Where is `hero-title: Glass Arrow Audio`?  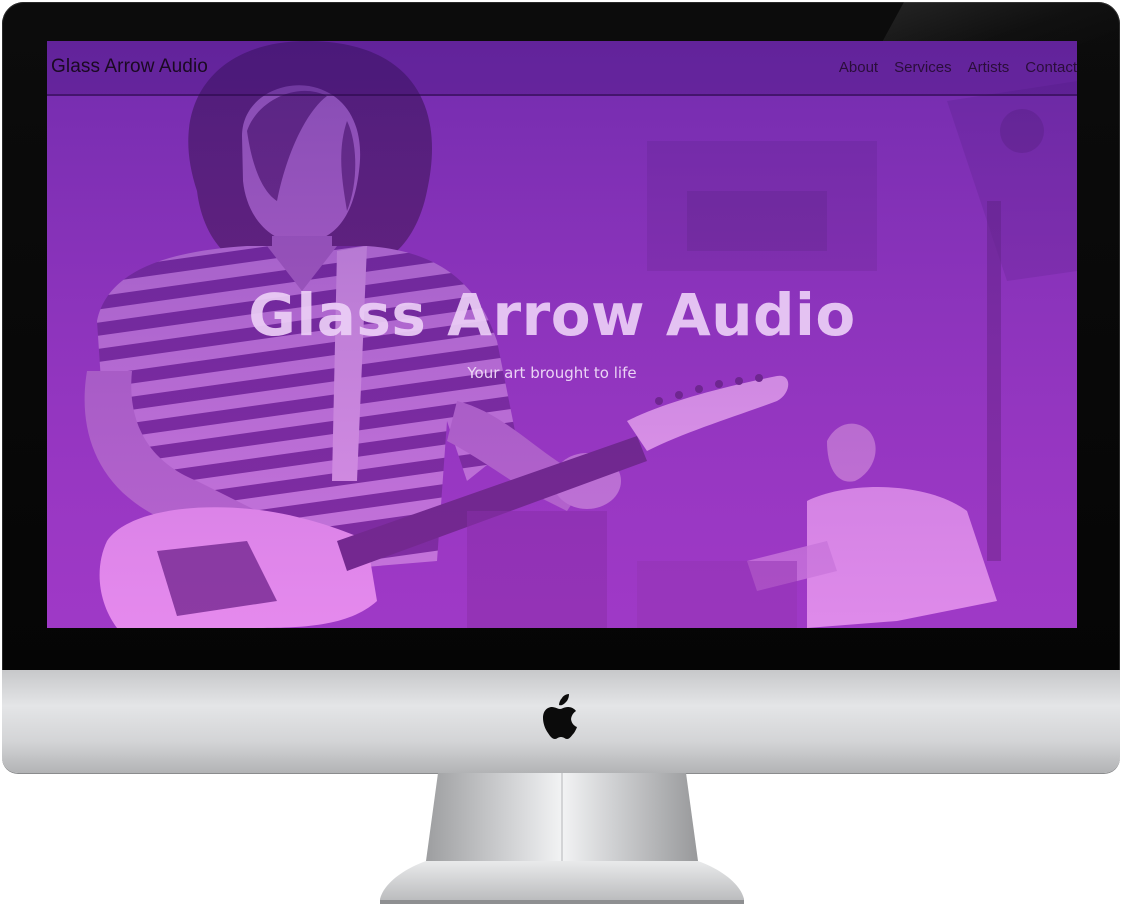 hero-title: Glass Arrow Audio is located at coordinates (552, 315).